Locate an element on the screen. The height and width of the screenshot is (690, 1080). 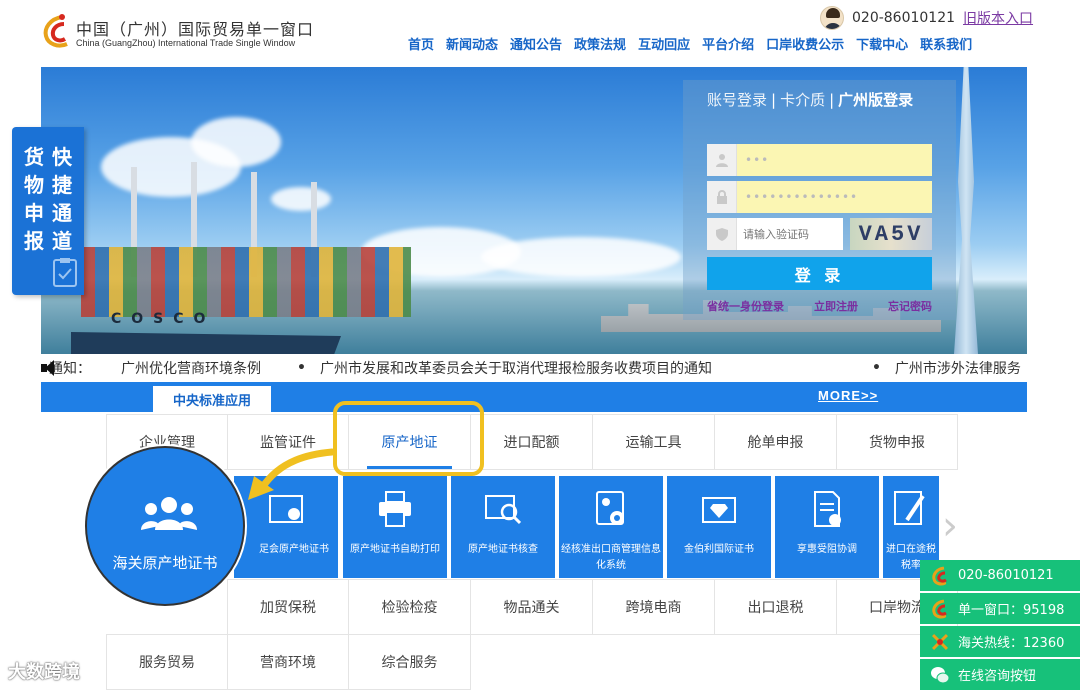
clipboard-check-icon is located at coordinates (65, 272).